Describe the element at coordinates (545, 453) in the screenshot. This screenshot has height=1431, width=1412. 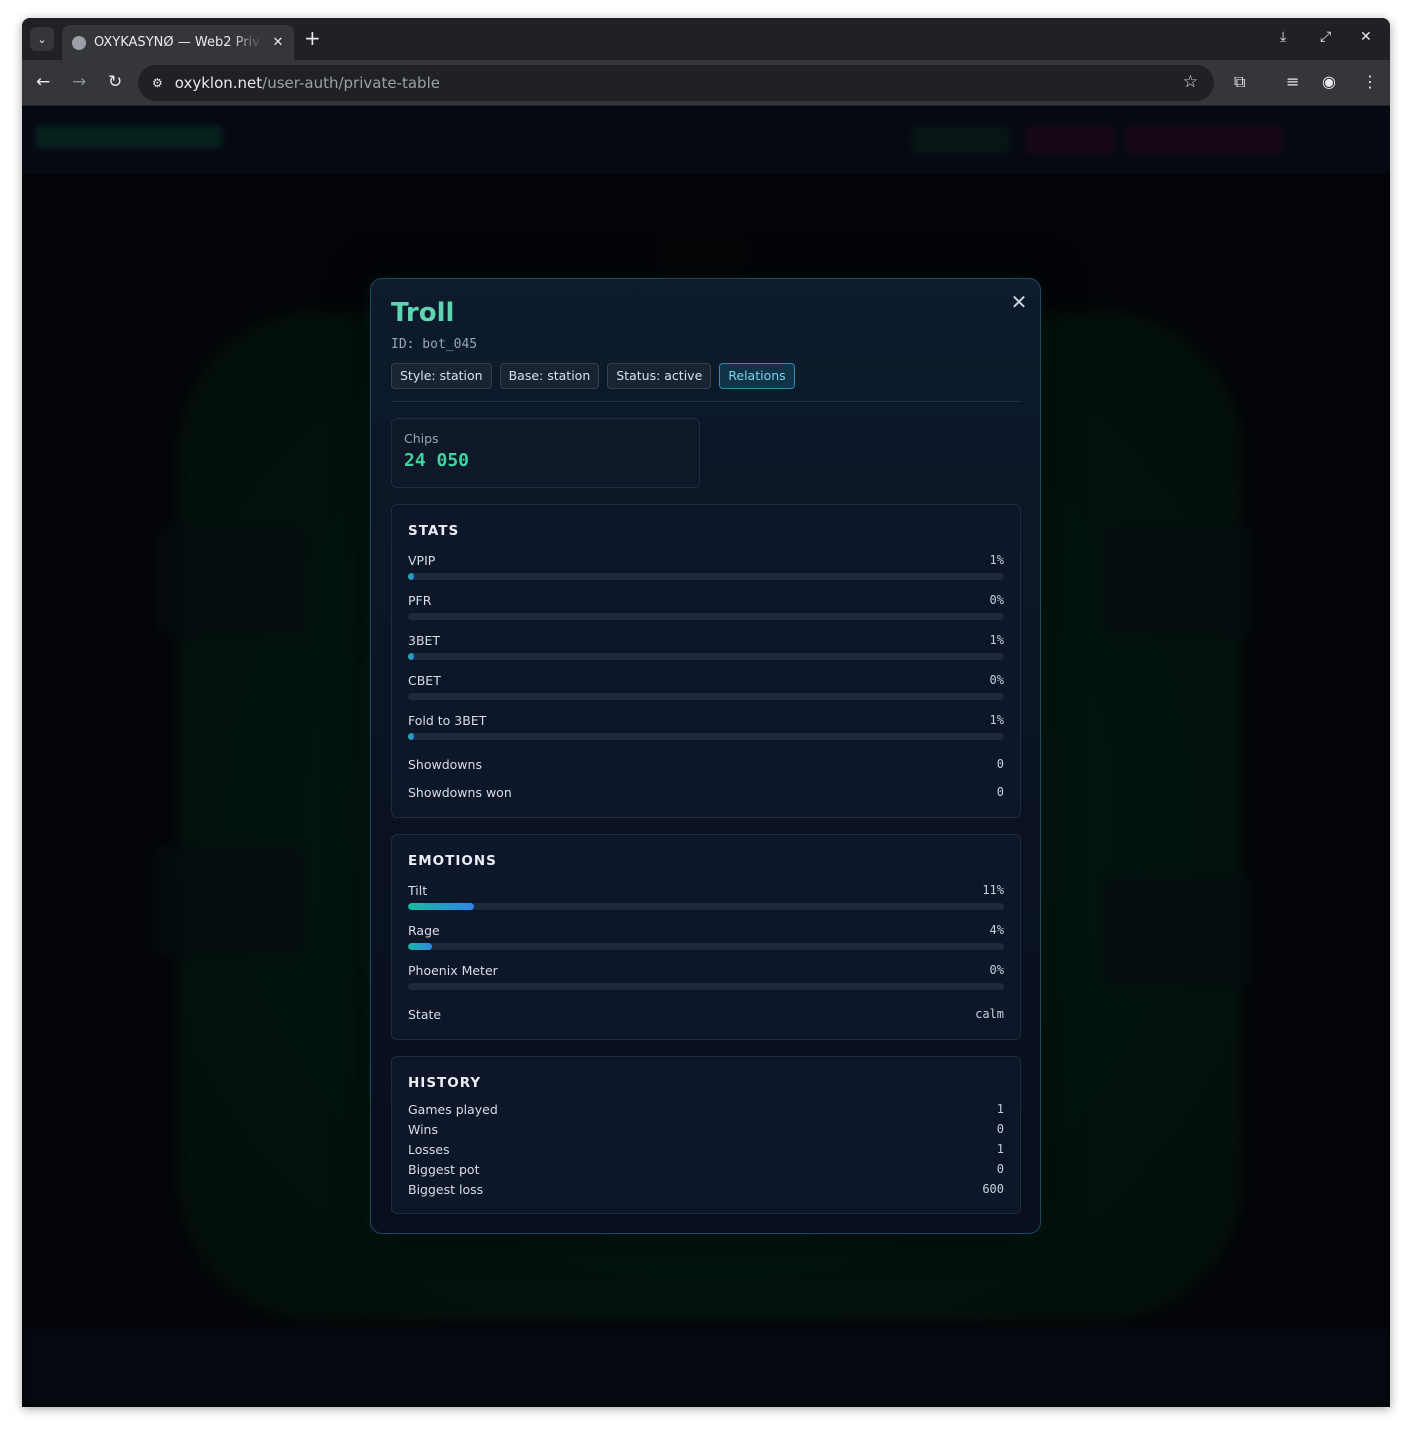
I see `chips-card: Chips 24 050` at that location.